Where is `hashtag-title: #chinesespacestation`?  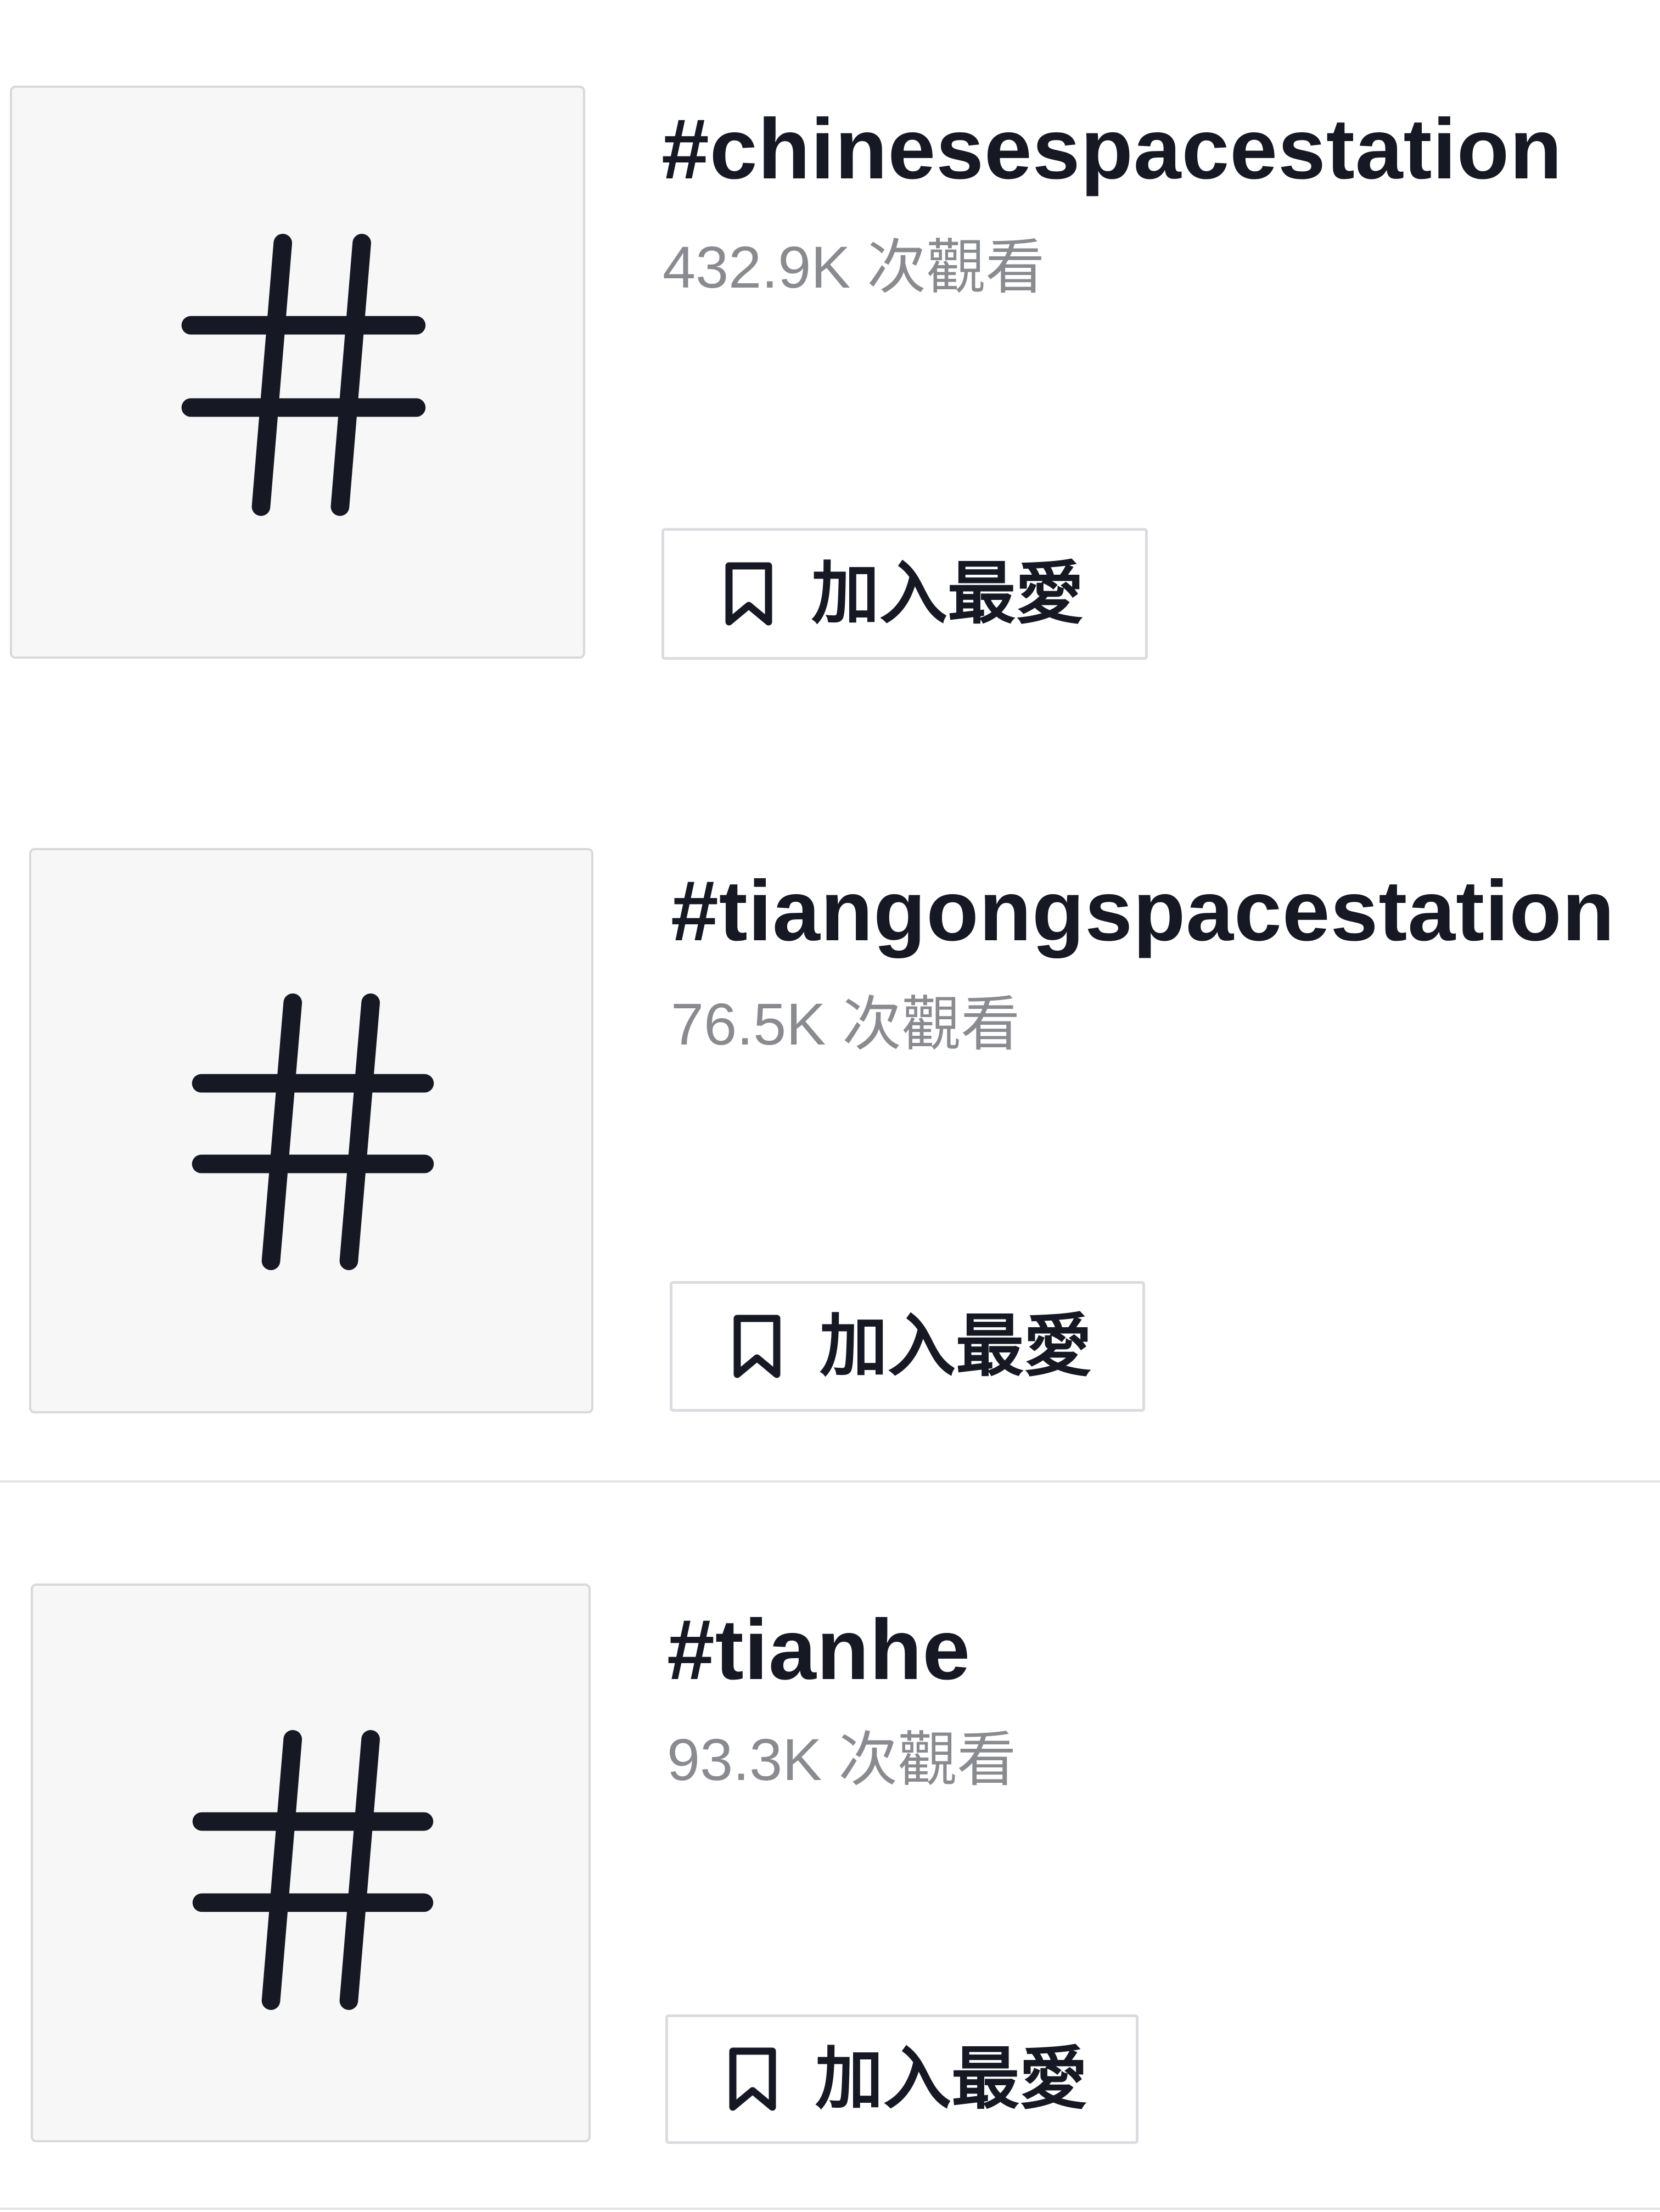 hashtag-title: #chinesespacestation is located at coordinates (1111, 149).